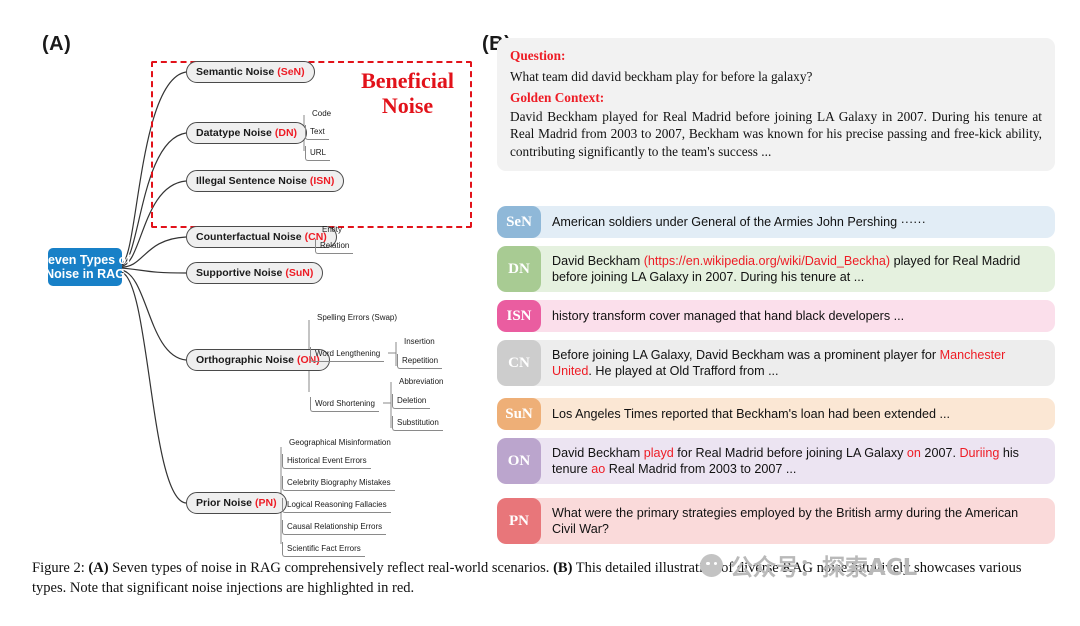  I want to click on highlighted-noise-span: playd, so click(658, 452).